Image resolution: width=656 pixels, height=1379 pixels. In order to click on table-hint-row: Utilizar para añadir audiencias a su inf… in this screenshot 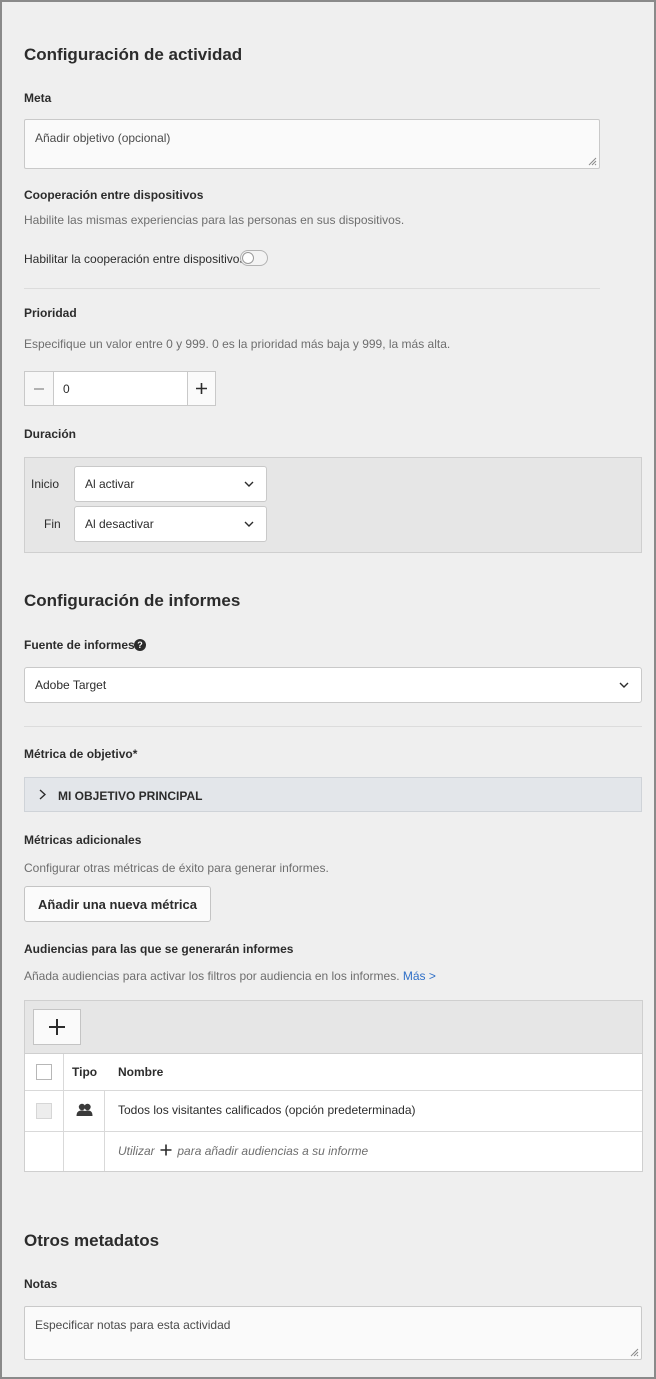, I will do `click(333, 1151)`.